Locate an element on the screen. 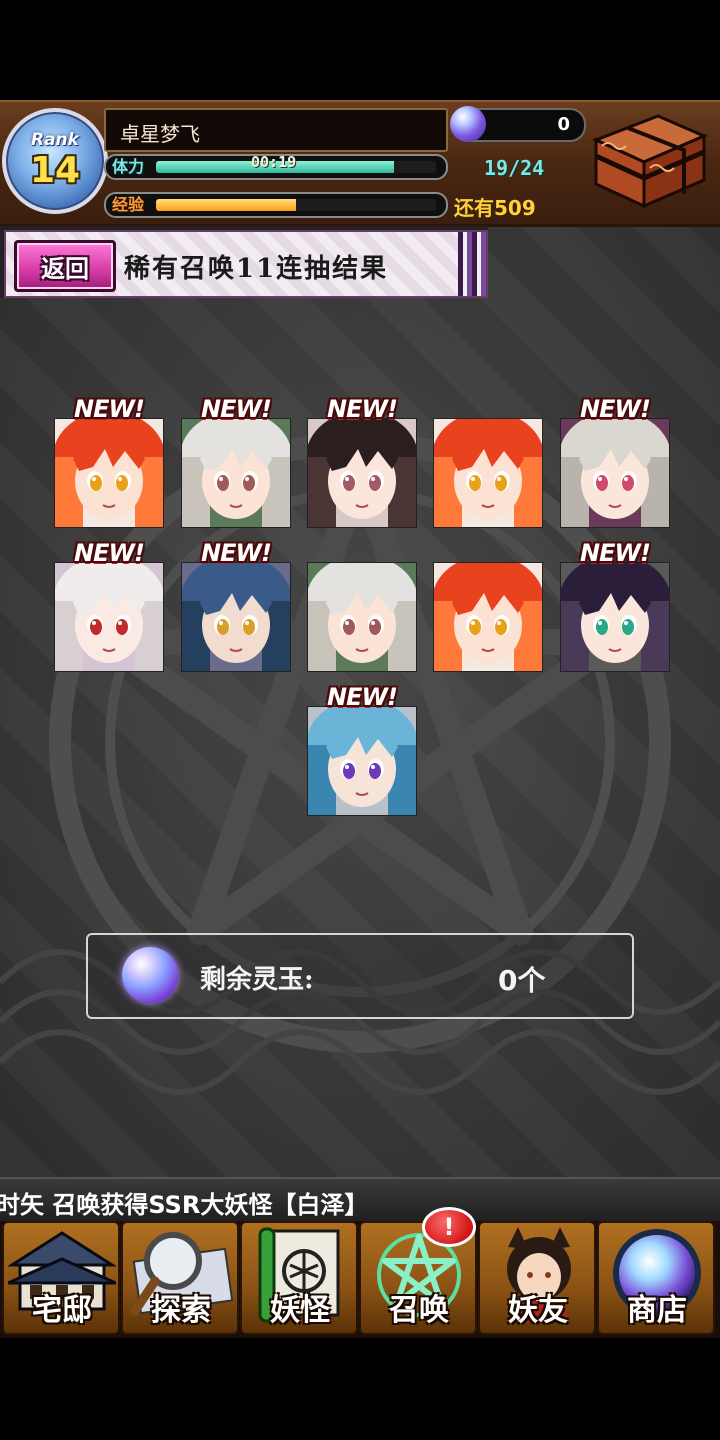 Image resolution: width=720 pixels, height=1440 pixels. exp-label: 经验 is located at coordinates (128, 204).